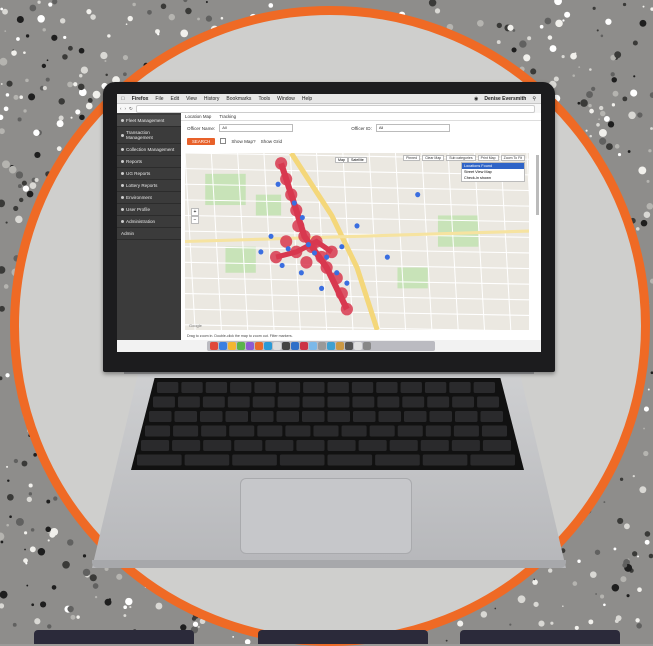 The image size is (653, 646). What do you see at coordinates (461, 158) in the screenshot?
I see `map-btn-subcategories: Sub categories` at bounding box center [461, 158].